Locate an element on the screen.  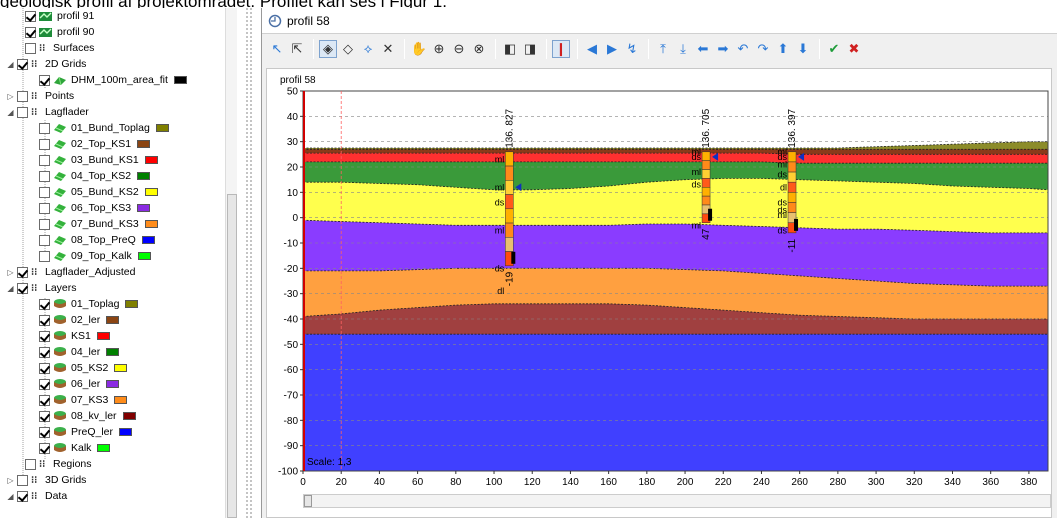
zoom-out-icon: ⊖ is located at coordinates (459, 49).